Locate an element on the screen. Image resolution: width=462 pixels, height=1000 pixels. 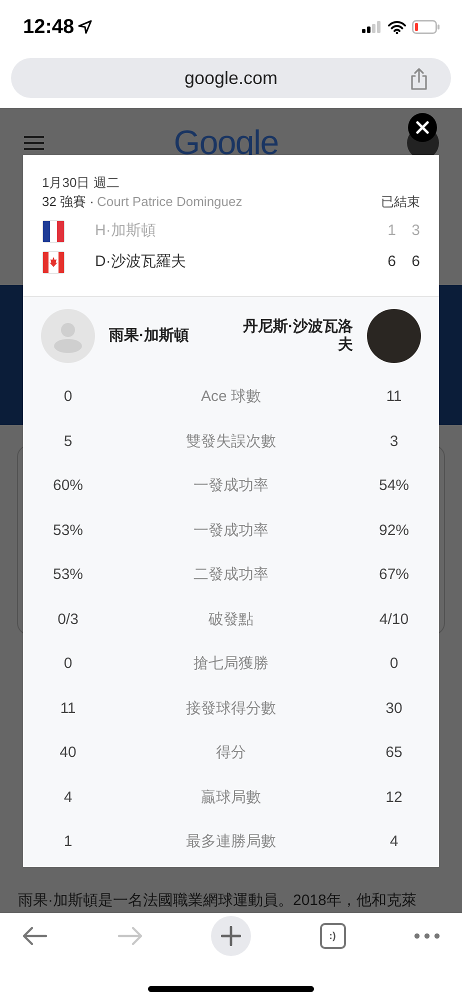
avatar-placeholder-icon is located at coordinates (68, 336).